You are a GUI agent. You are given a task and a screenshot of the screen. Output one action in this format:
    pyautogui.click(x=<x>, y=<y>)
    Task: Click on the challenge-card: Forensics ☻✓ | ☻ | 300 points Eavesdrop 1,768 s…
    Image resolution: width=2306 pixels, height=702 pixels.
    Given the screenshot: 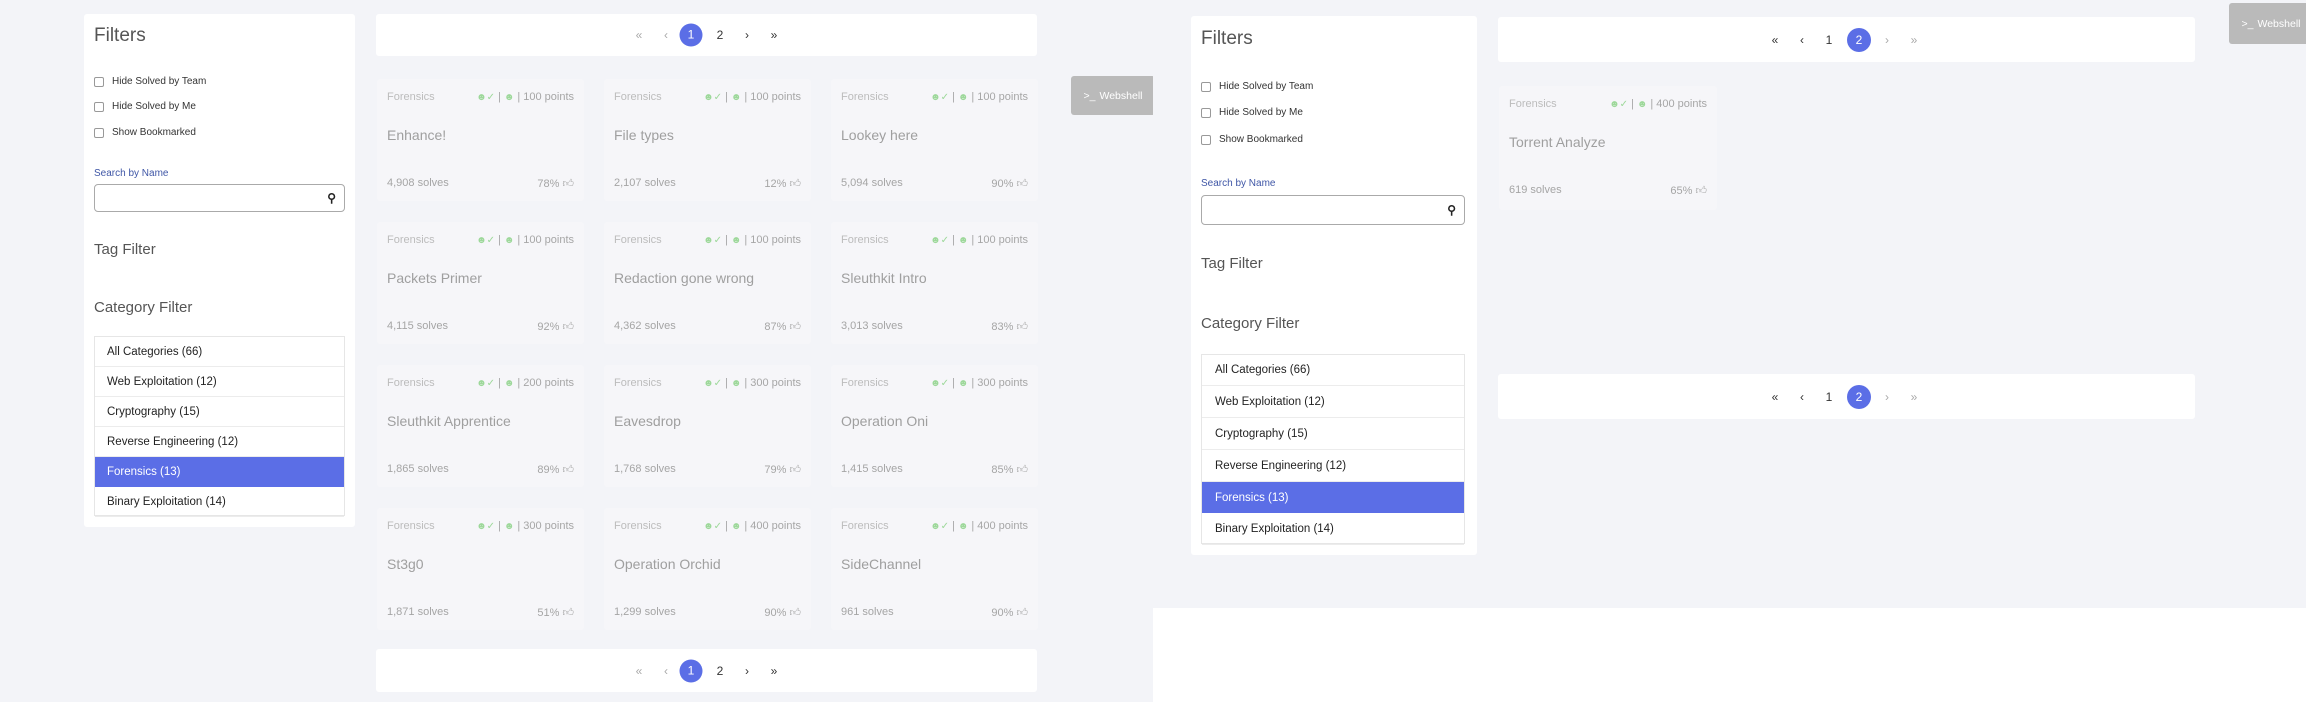 What is the action you would take?
    pyautogui.click(x=707, y=426)
    